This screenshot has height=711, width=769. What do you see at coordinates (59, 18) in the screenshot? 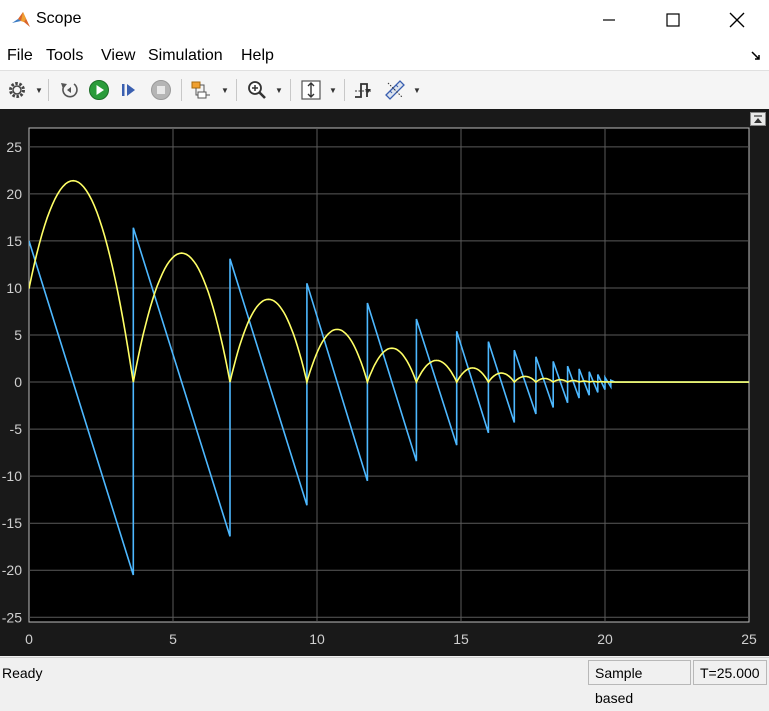
I see `window-title: Scope` at bounding box center [59, 18].